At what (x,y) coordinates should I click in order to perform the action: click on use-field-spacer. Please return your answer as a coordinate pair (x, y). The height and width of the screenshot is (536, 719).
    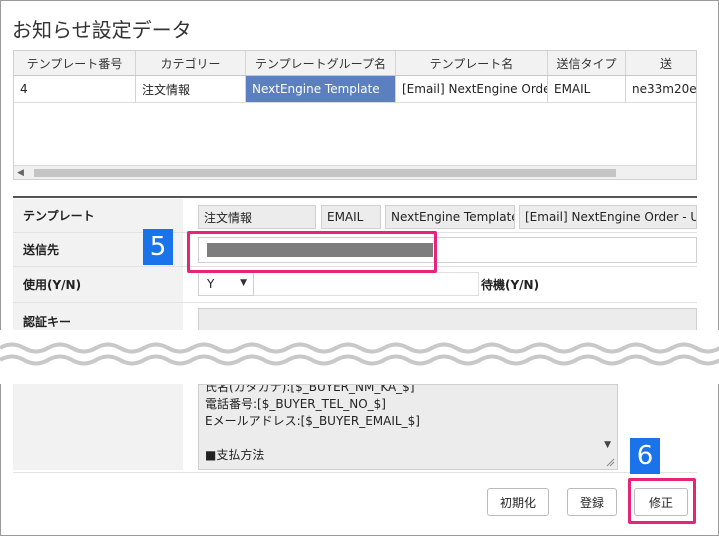
    Looking at the image, I should click on (366, 284).